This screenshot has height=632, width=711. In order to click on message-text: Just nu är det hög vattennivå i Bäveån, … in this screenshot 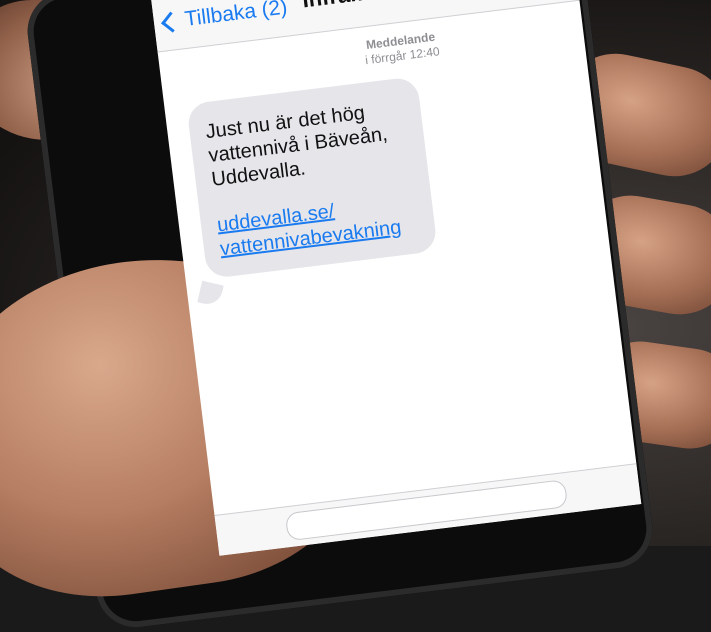, I will do `click(296, 146)`.